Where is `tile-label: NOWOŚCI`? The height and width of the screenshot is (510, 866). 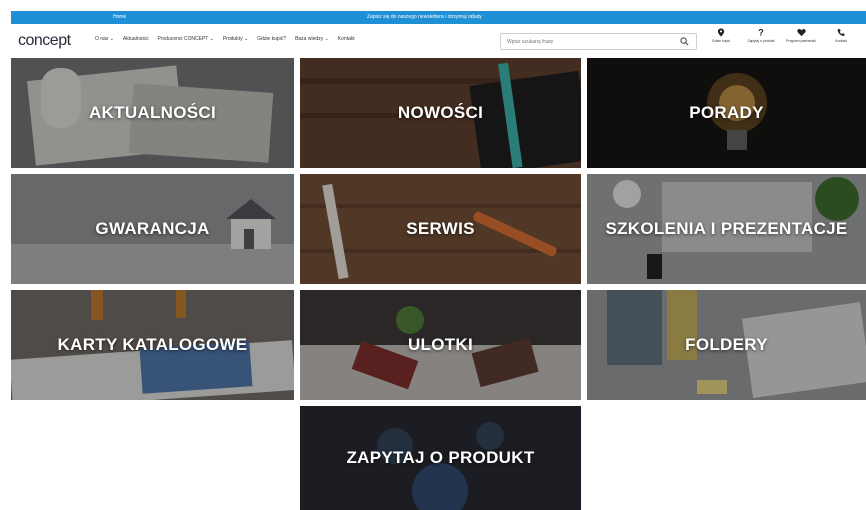
tile-label: NOWOŚCI is located at coordinates (440, 112).